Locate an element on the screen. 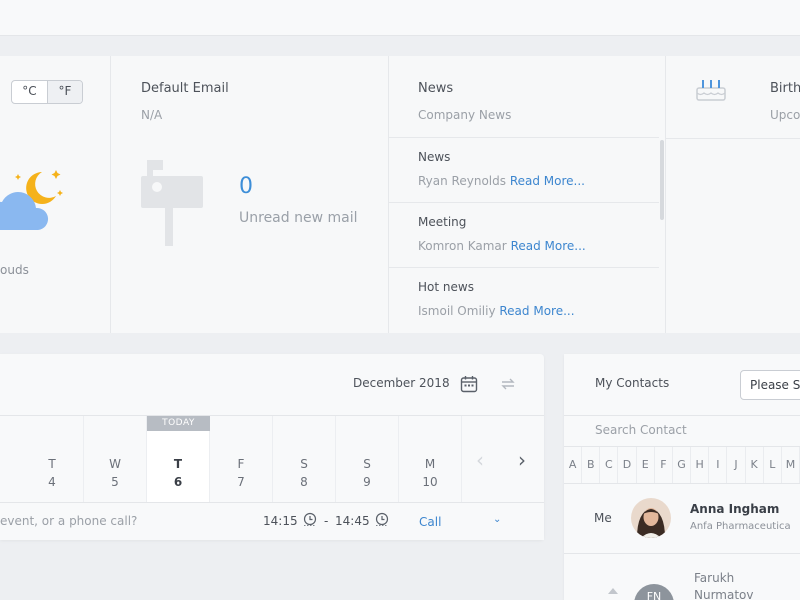  email-title: Default Email is located at coordinates (185, 88).